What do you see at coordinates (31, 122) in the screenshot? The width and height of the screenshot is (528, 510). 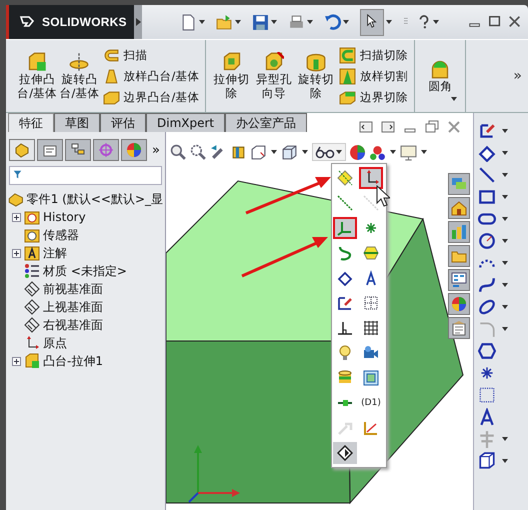 I see `tab: 特征` at bounding box center [31, 122].